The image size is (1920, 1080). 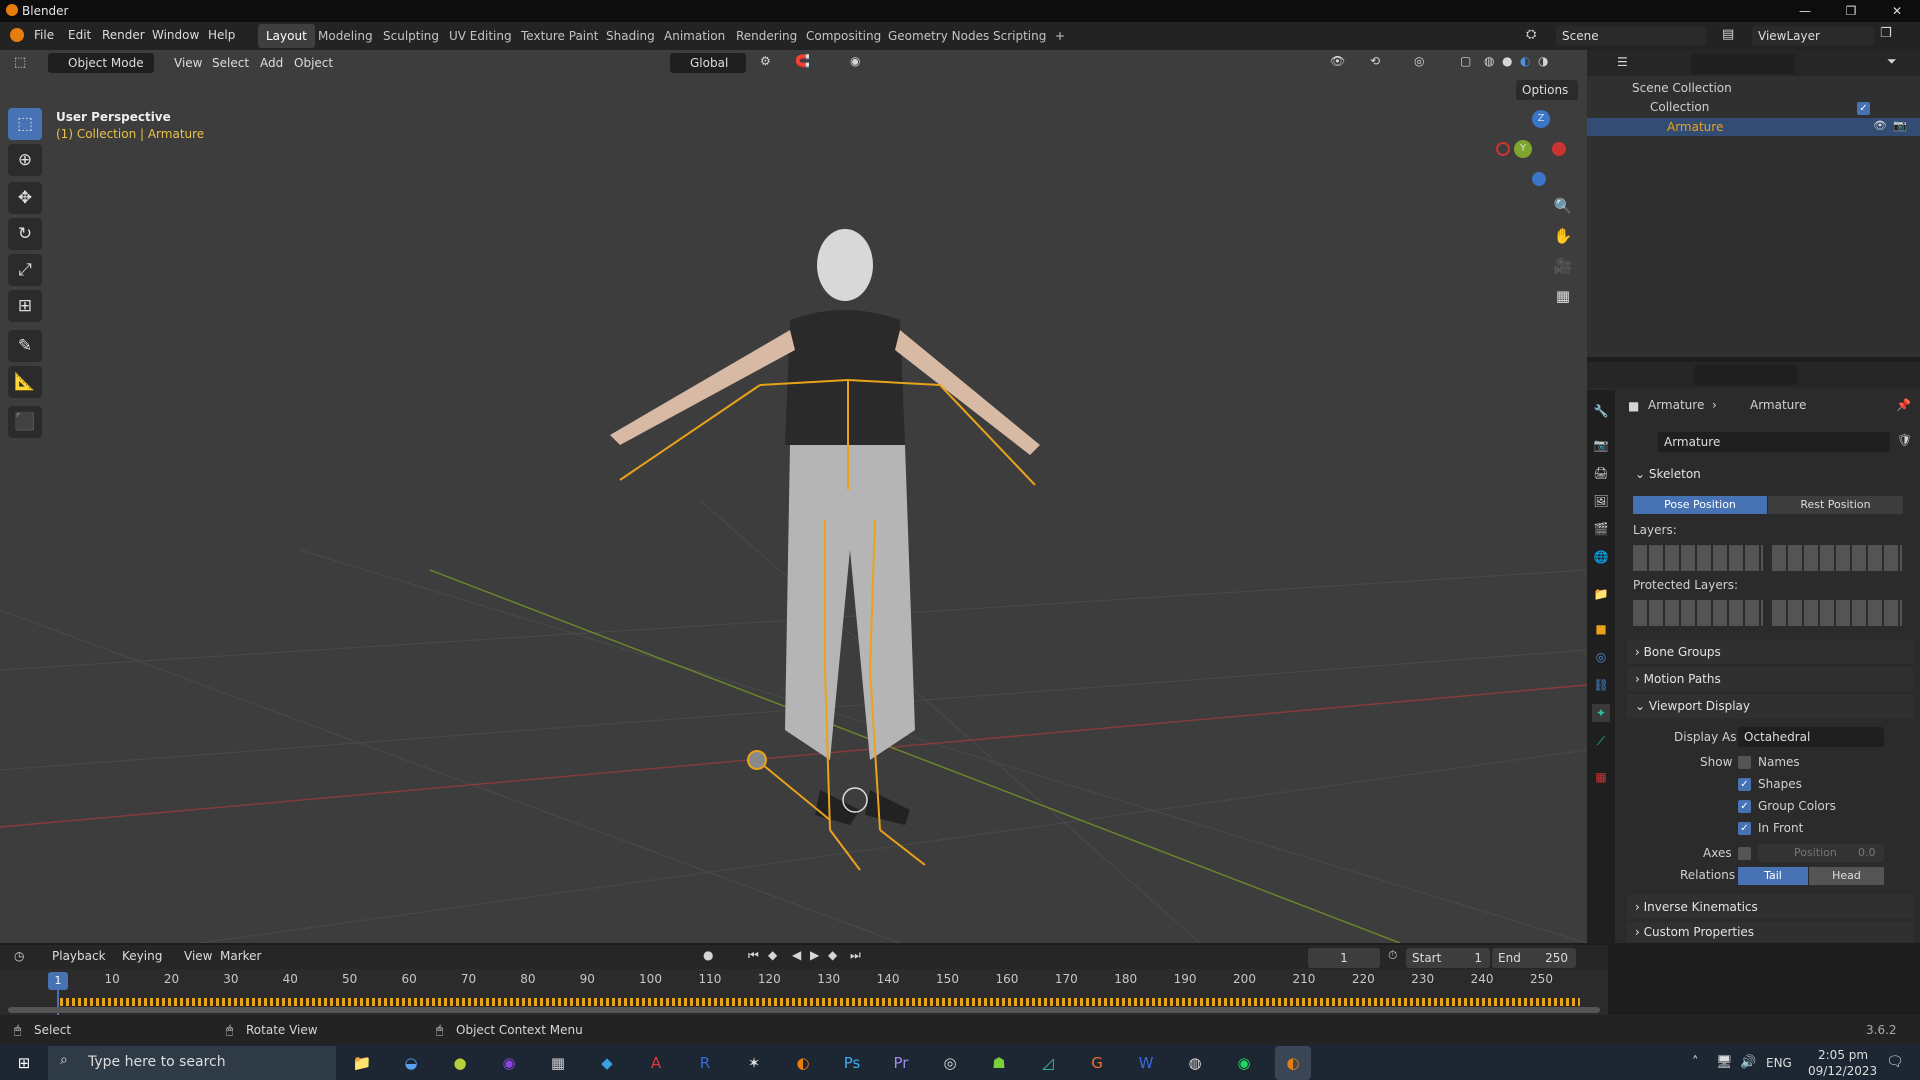 I want to click on transform-tool: ⊞, so click(x=25, y=306).